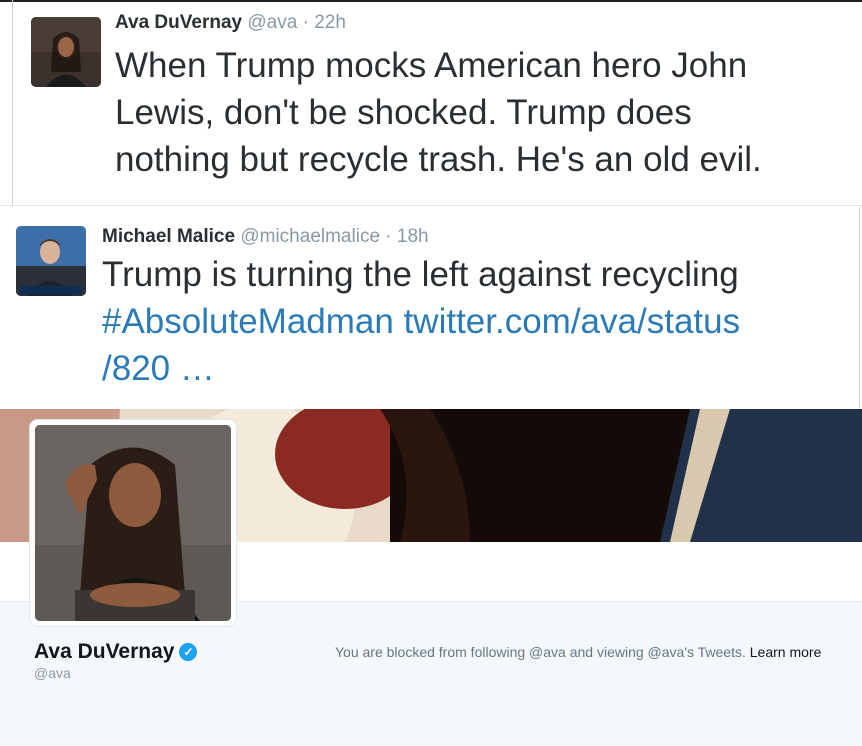 This screenshot has width=862, height=746. What do you see at coordinates (786, 652) in the screenshot?
I see `learn-more-link: Learn more` at bounding box center [786, 652].